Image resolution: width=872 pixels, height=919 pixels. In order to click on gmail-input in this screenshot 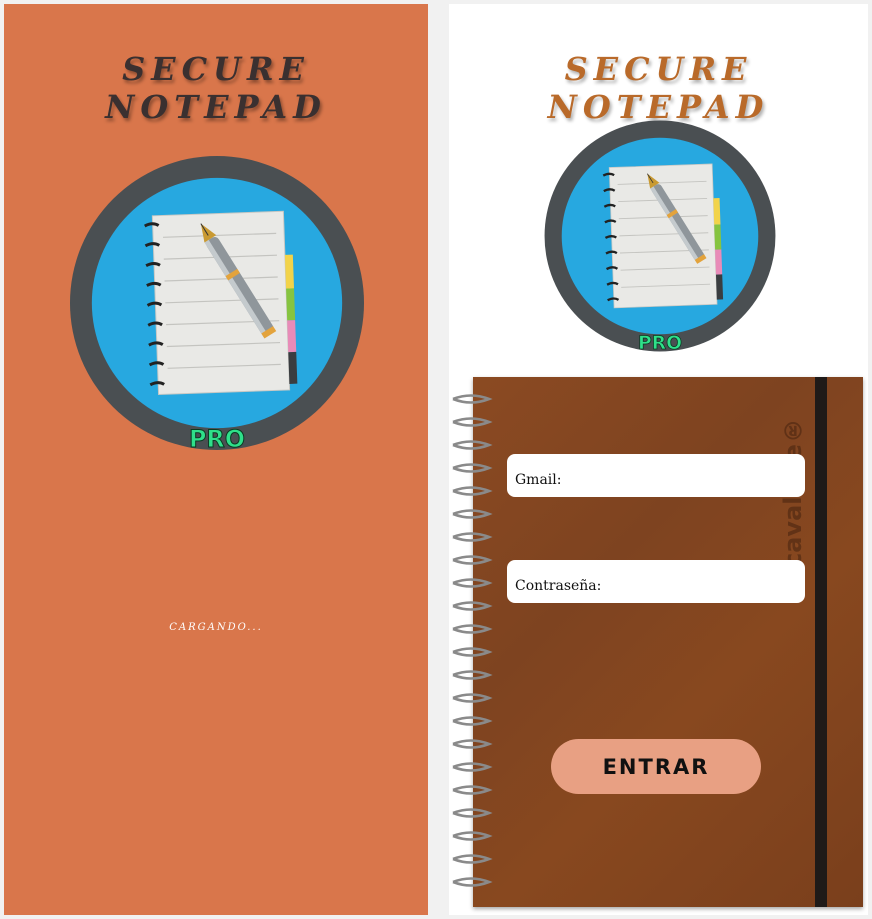, I will do `click(681, 479)`.